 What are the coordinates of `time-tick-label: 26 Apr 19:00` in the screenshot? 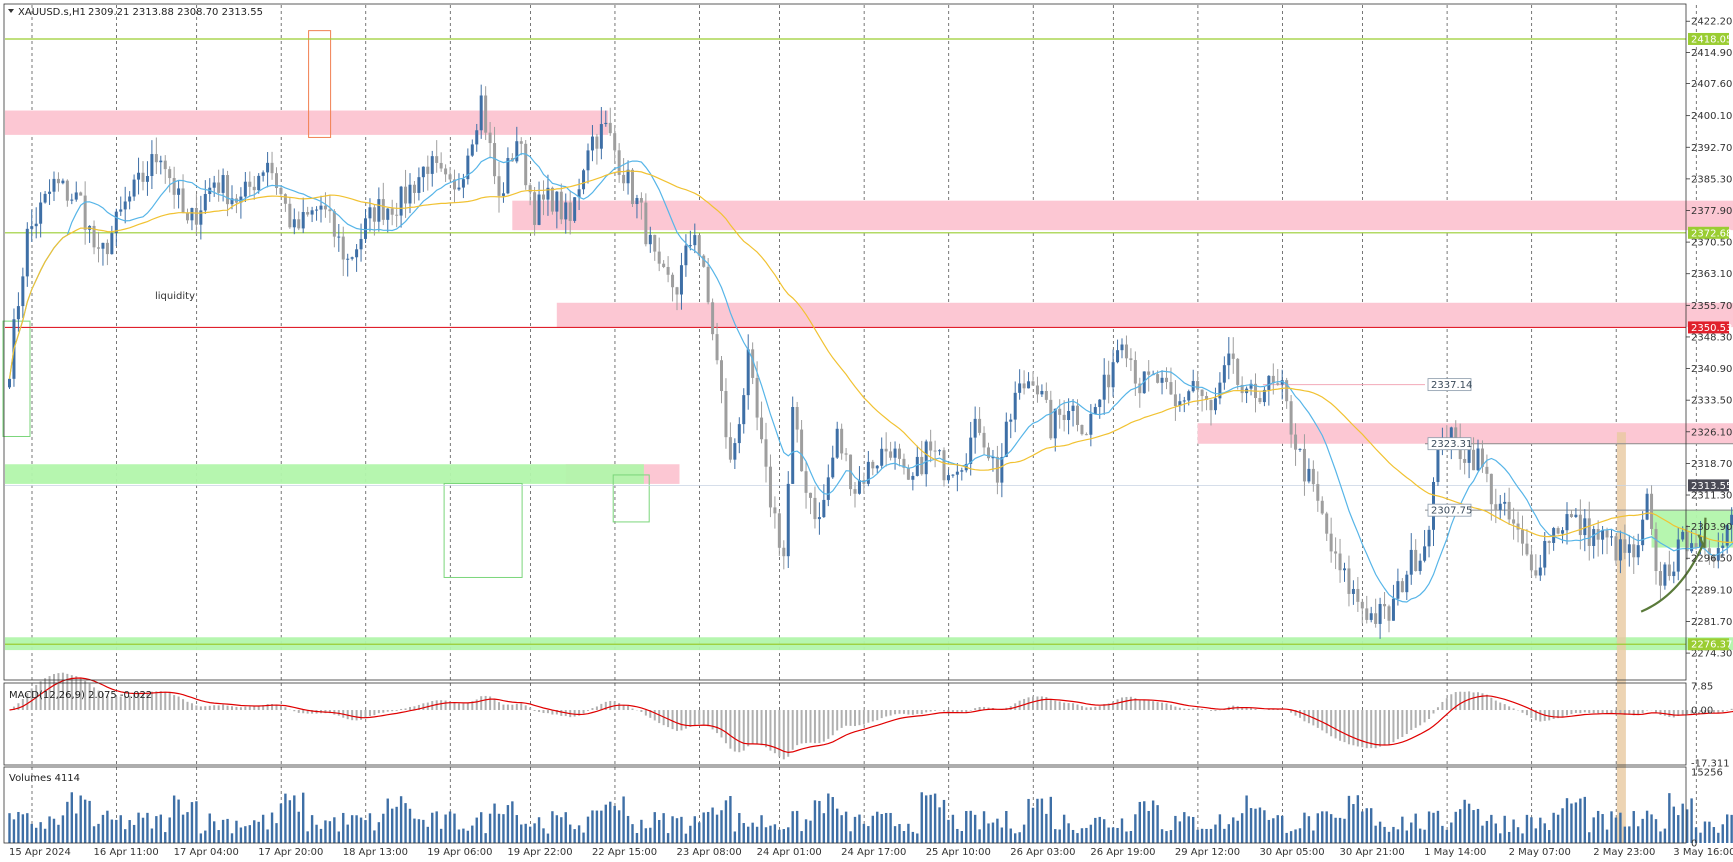 It's located at (1122, 852).